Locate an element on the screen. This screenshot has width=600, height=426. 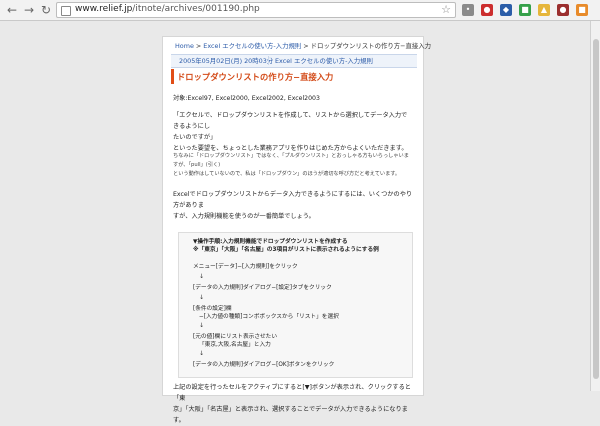
ext-icon-6: ● is located at coordinates (563, 10).